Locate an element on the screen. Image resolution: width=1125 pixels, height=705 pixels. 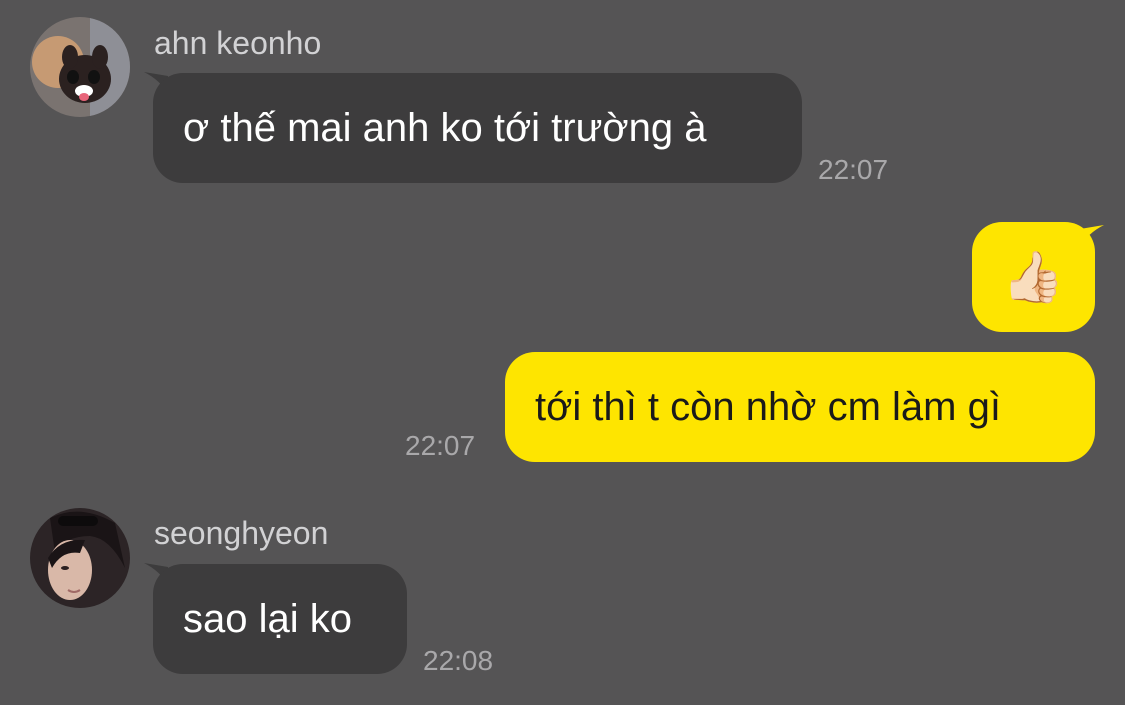
message-text: tới thì t còn nhờ cm làm gì is located at coordinates (768, 407).